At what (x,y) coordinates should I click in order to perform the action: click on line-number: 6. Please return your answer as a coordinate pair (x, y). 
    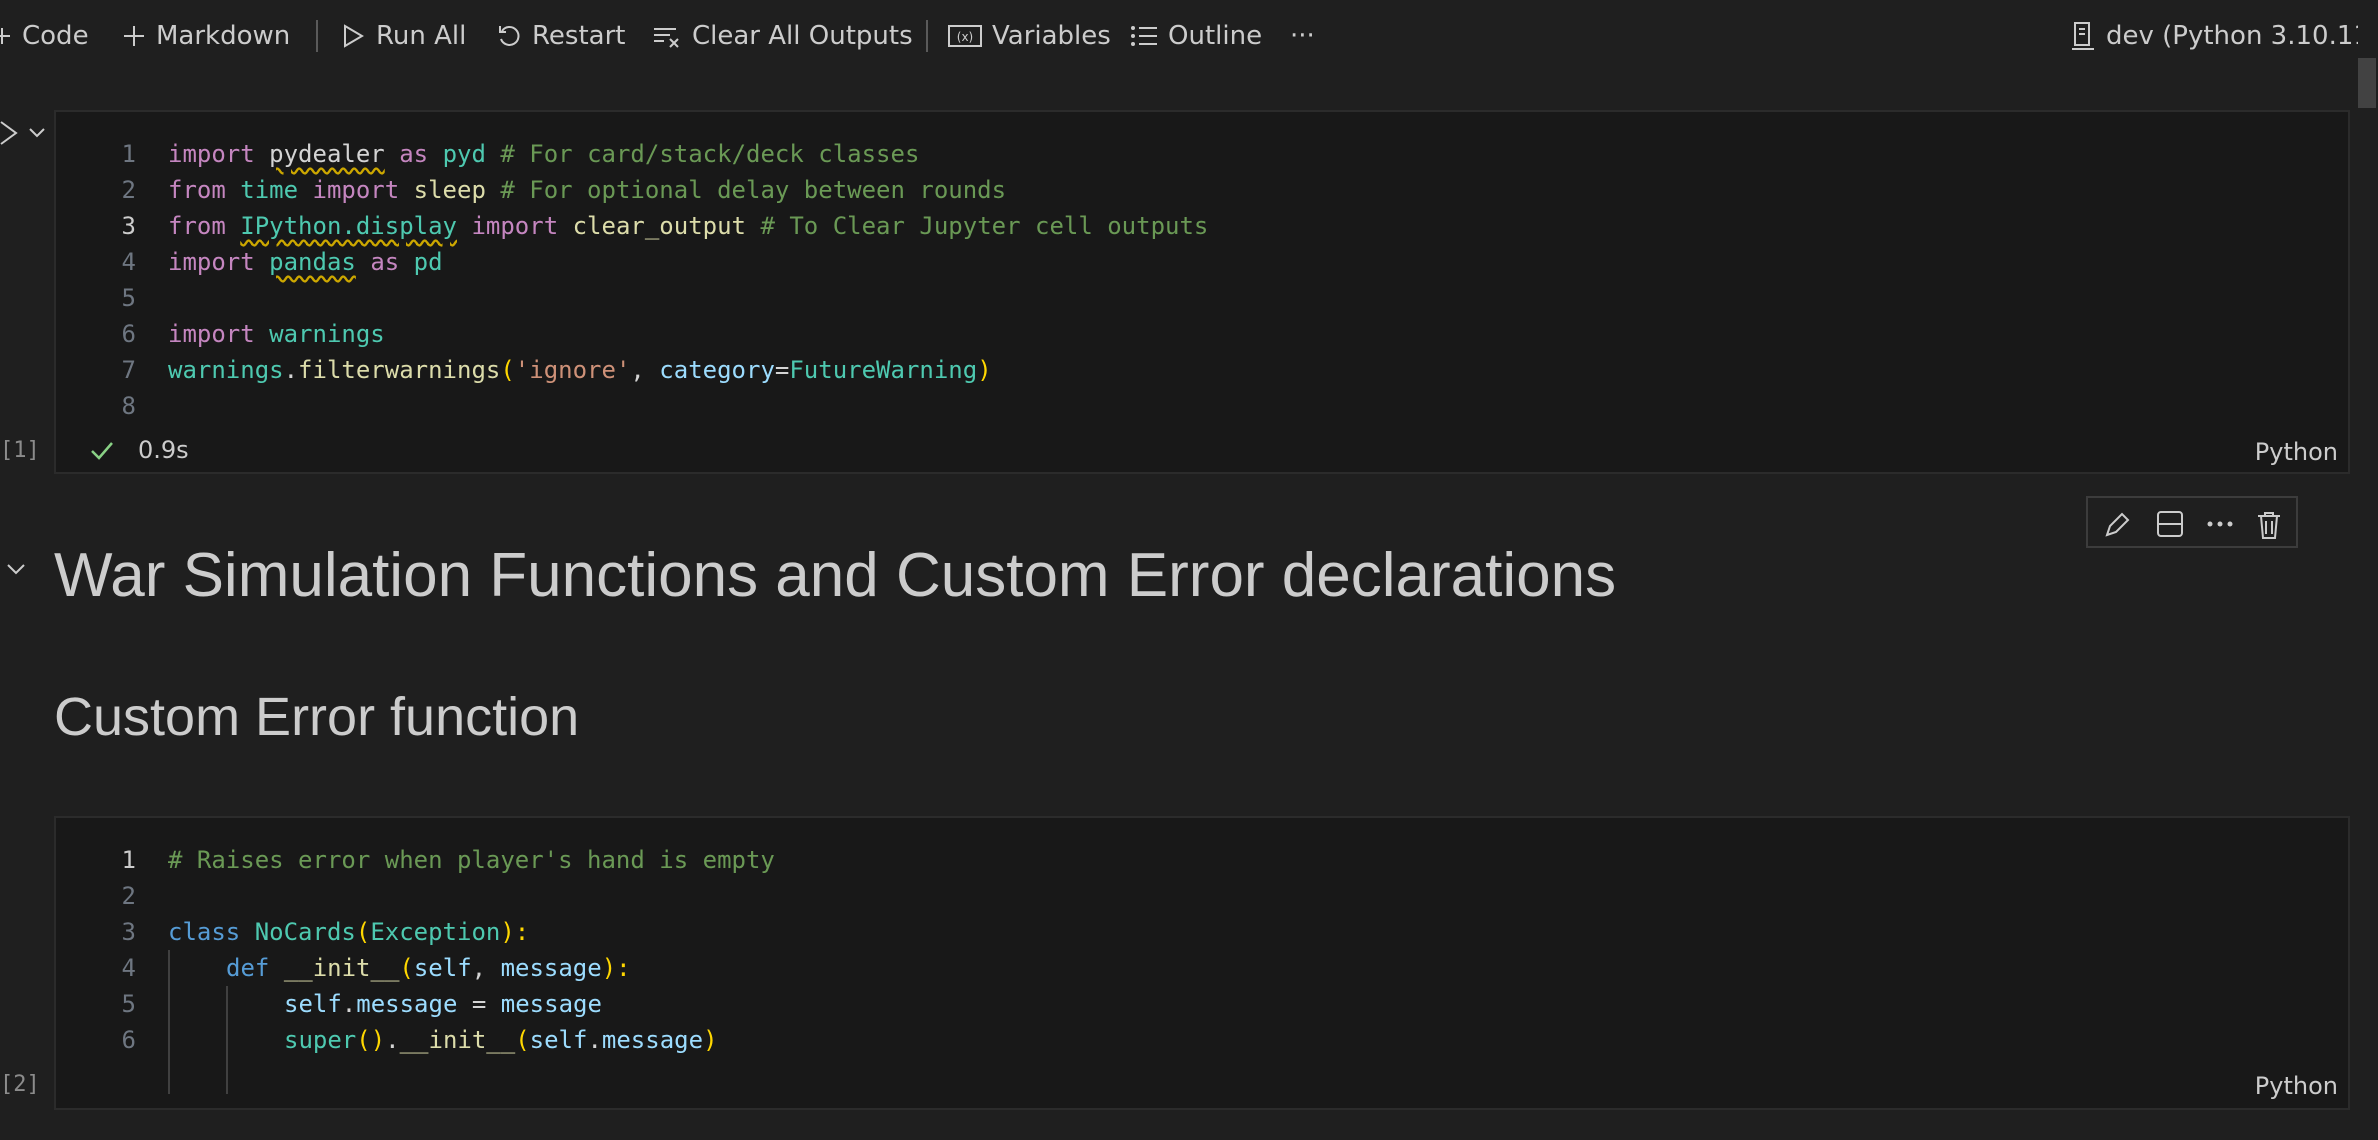
    Looking at the image, I should click on (128, 334).